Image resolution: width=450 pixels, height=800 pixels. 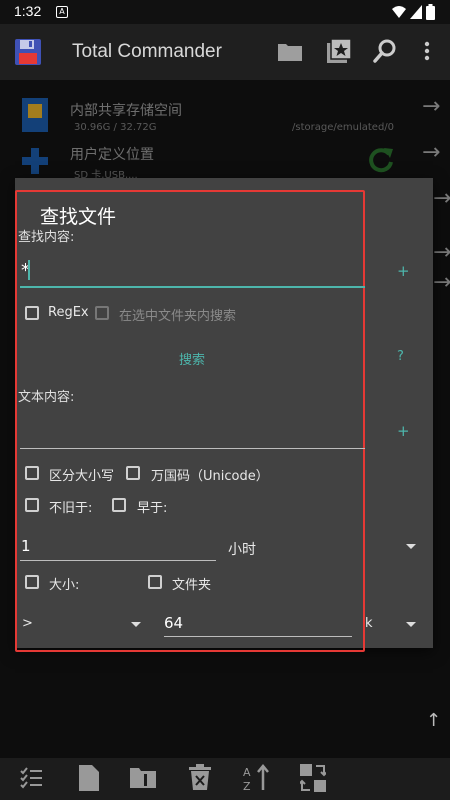 I want to click on status-time: 1:32, so click(x=28, y=11).